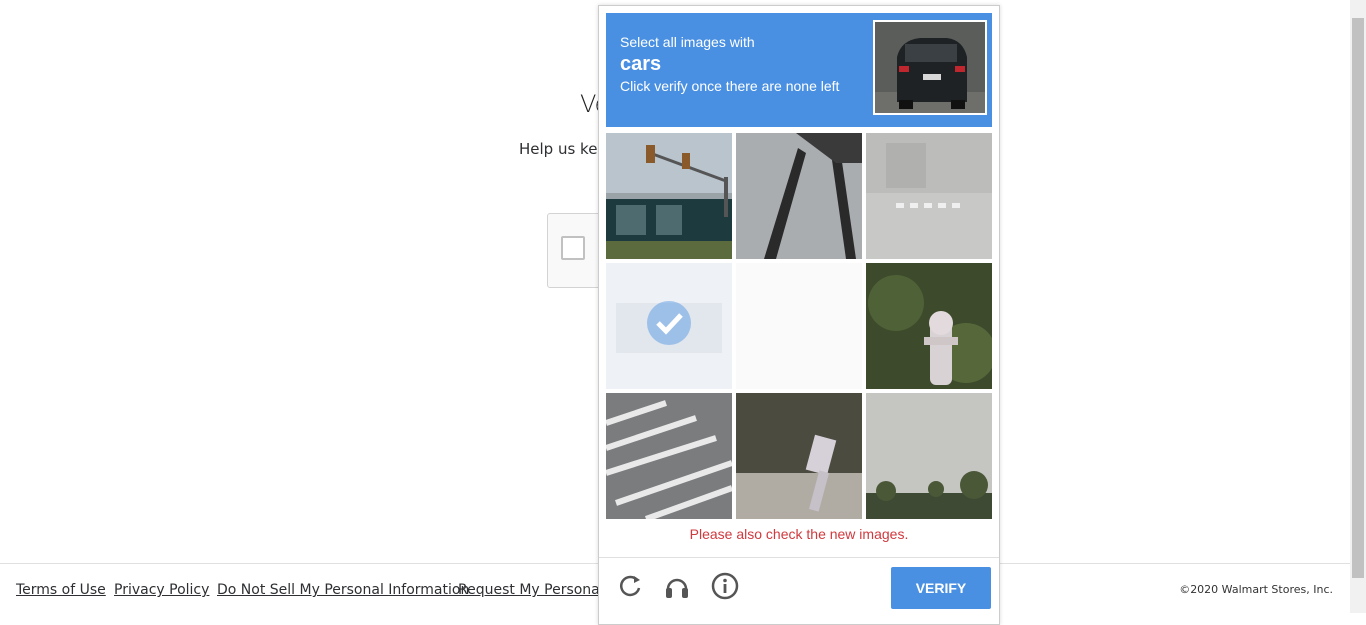 Image resolution: width=1366 pixels, height=625 pixels. I want to click on divider, so click(799, 557).